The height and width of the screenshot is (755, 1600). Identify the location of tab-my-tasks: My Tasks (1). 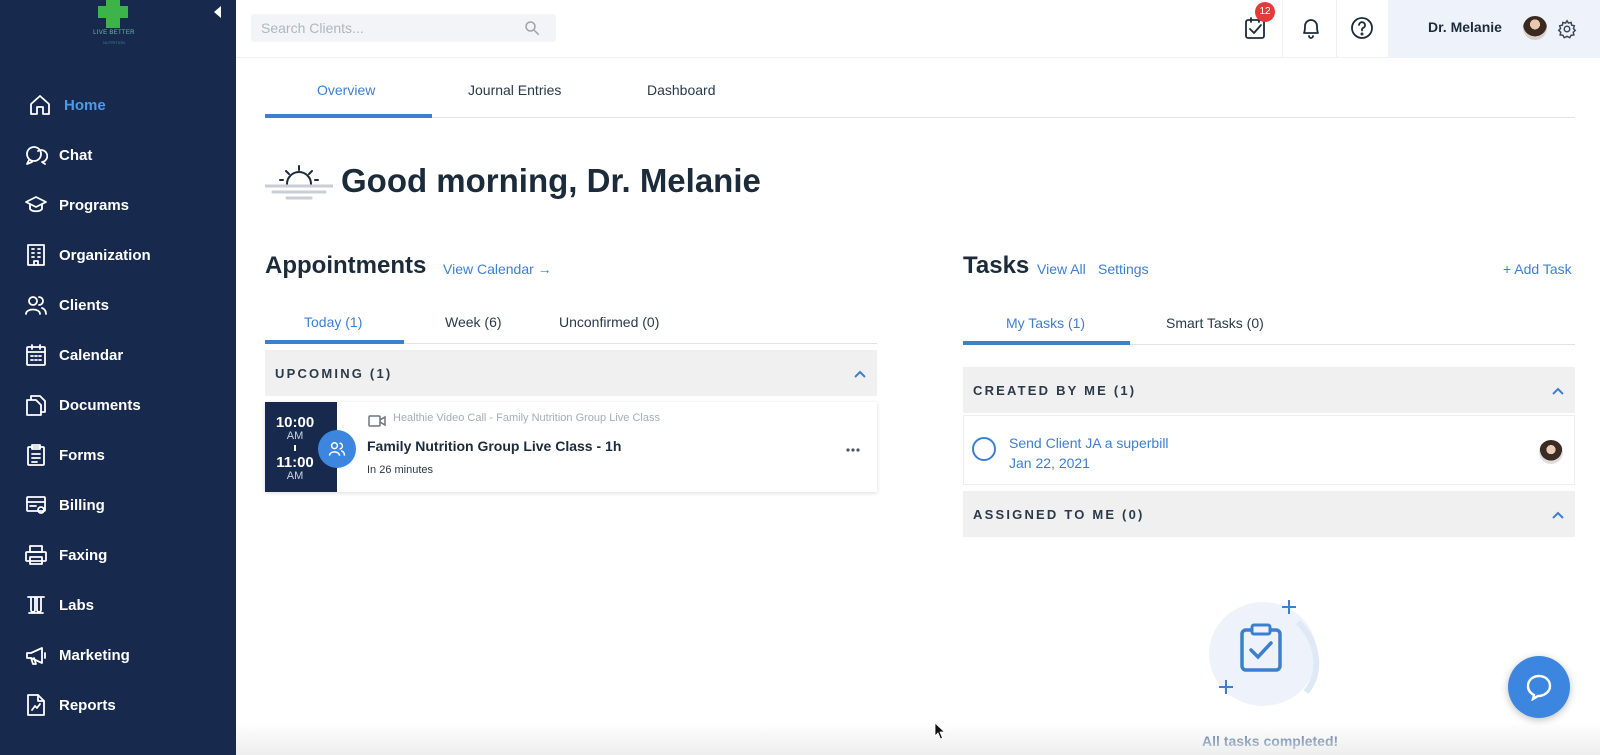
(1045, 323).